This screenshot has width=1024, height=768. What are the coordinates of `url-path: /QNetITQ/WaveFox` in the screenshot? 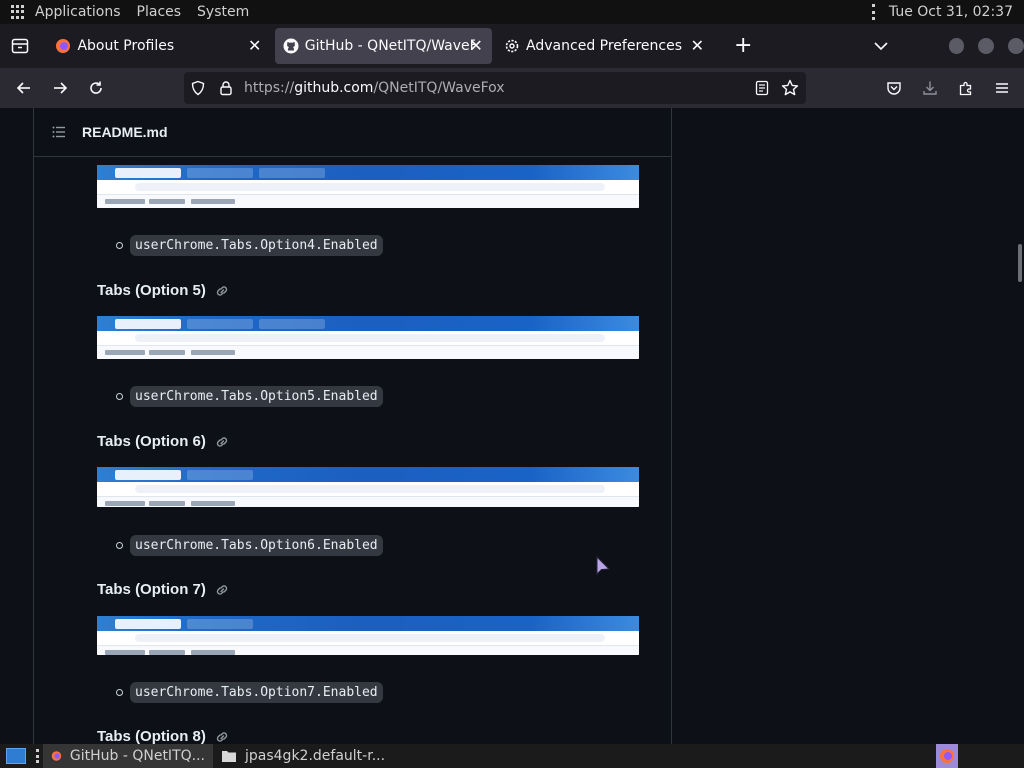 It's located at (439, 88).